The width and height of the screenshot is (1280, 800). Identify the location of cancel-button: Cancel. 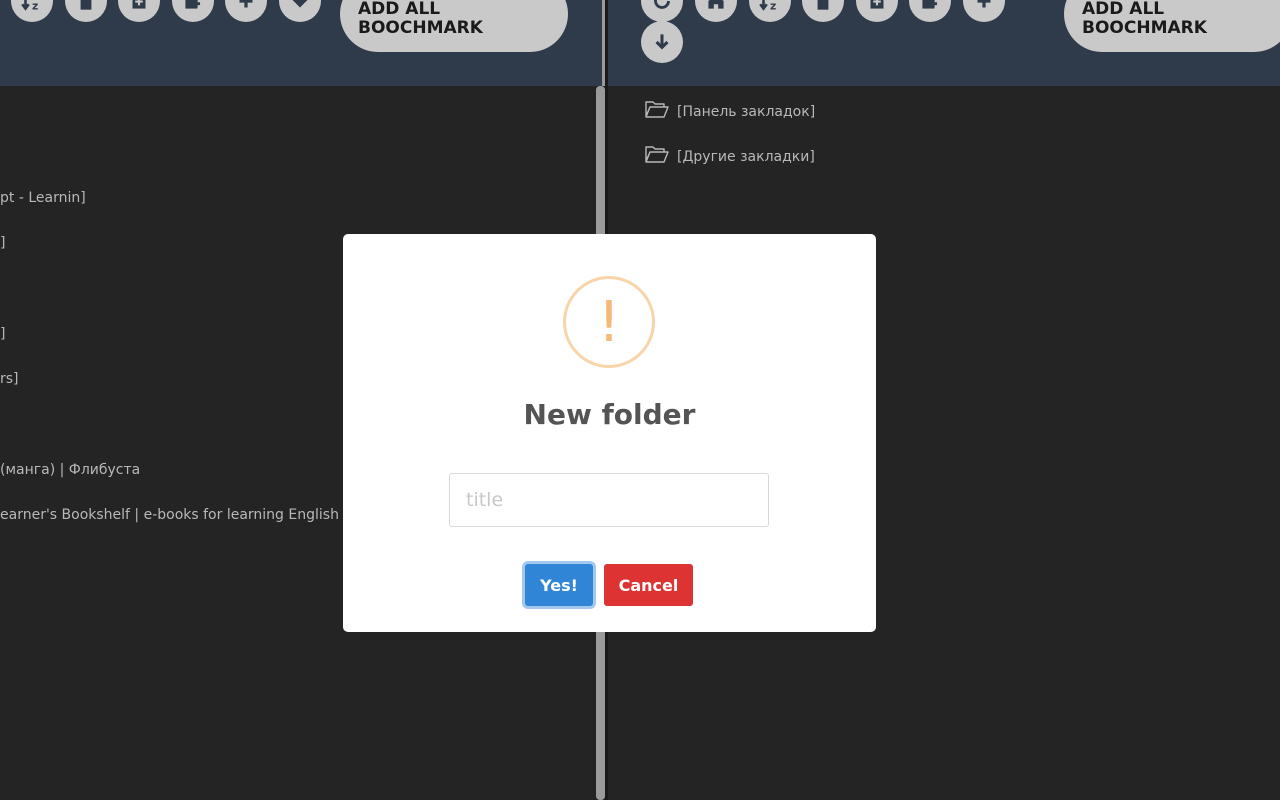
(648, 585).